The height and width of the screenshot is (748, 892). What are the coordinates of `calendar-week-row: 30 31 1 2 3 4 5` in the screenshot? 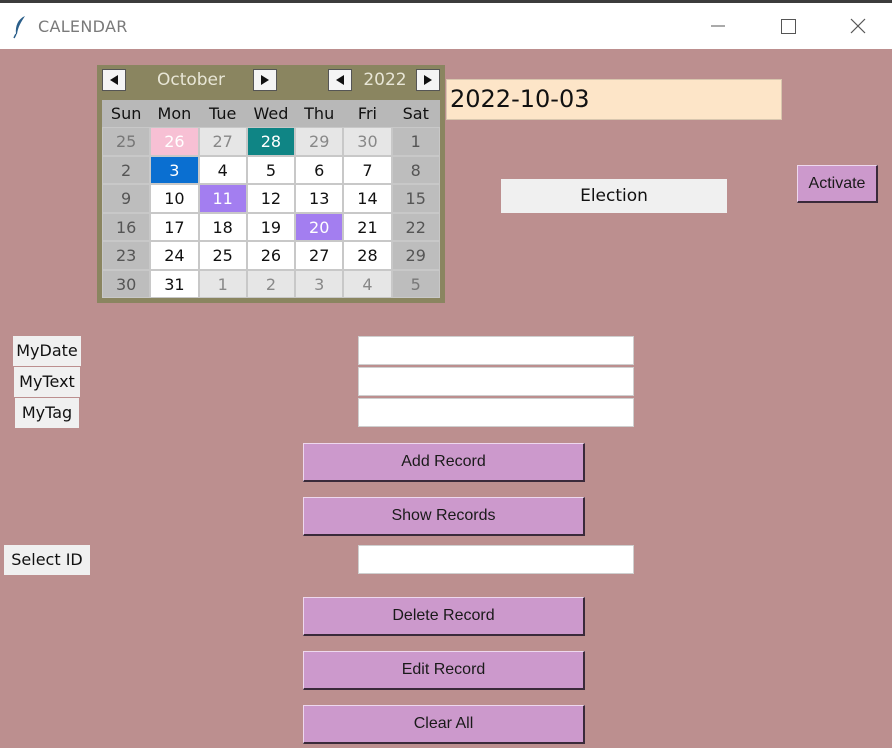 It's located at (271, 283).